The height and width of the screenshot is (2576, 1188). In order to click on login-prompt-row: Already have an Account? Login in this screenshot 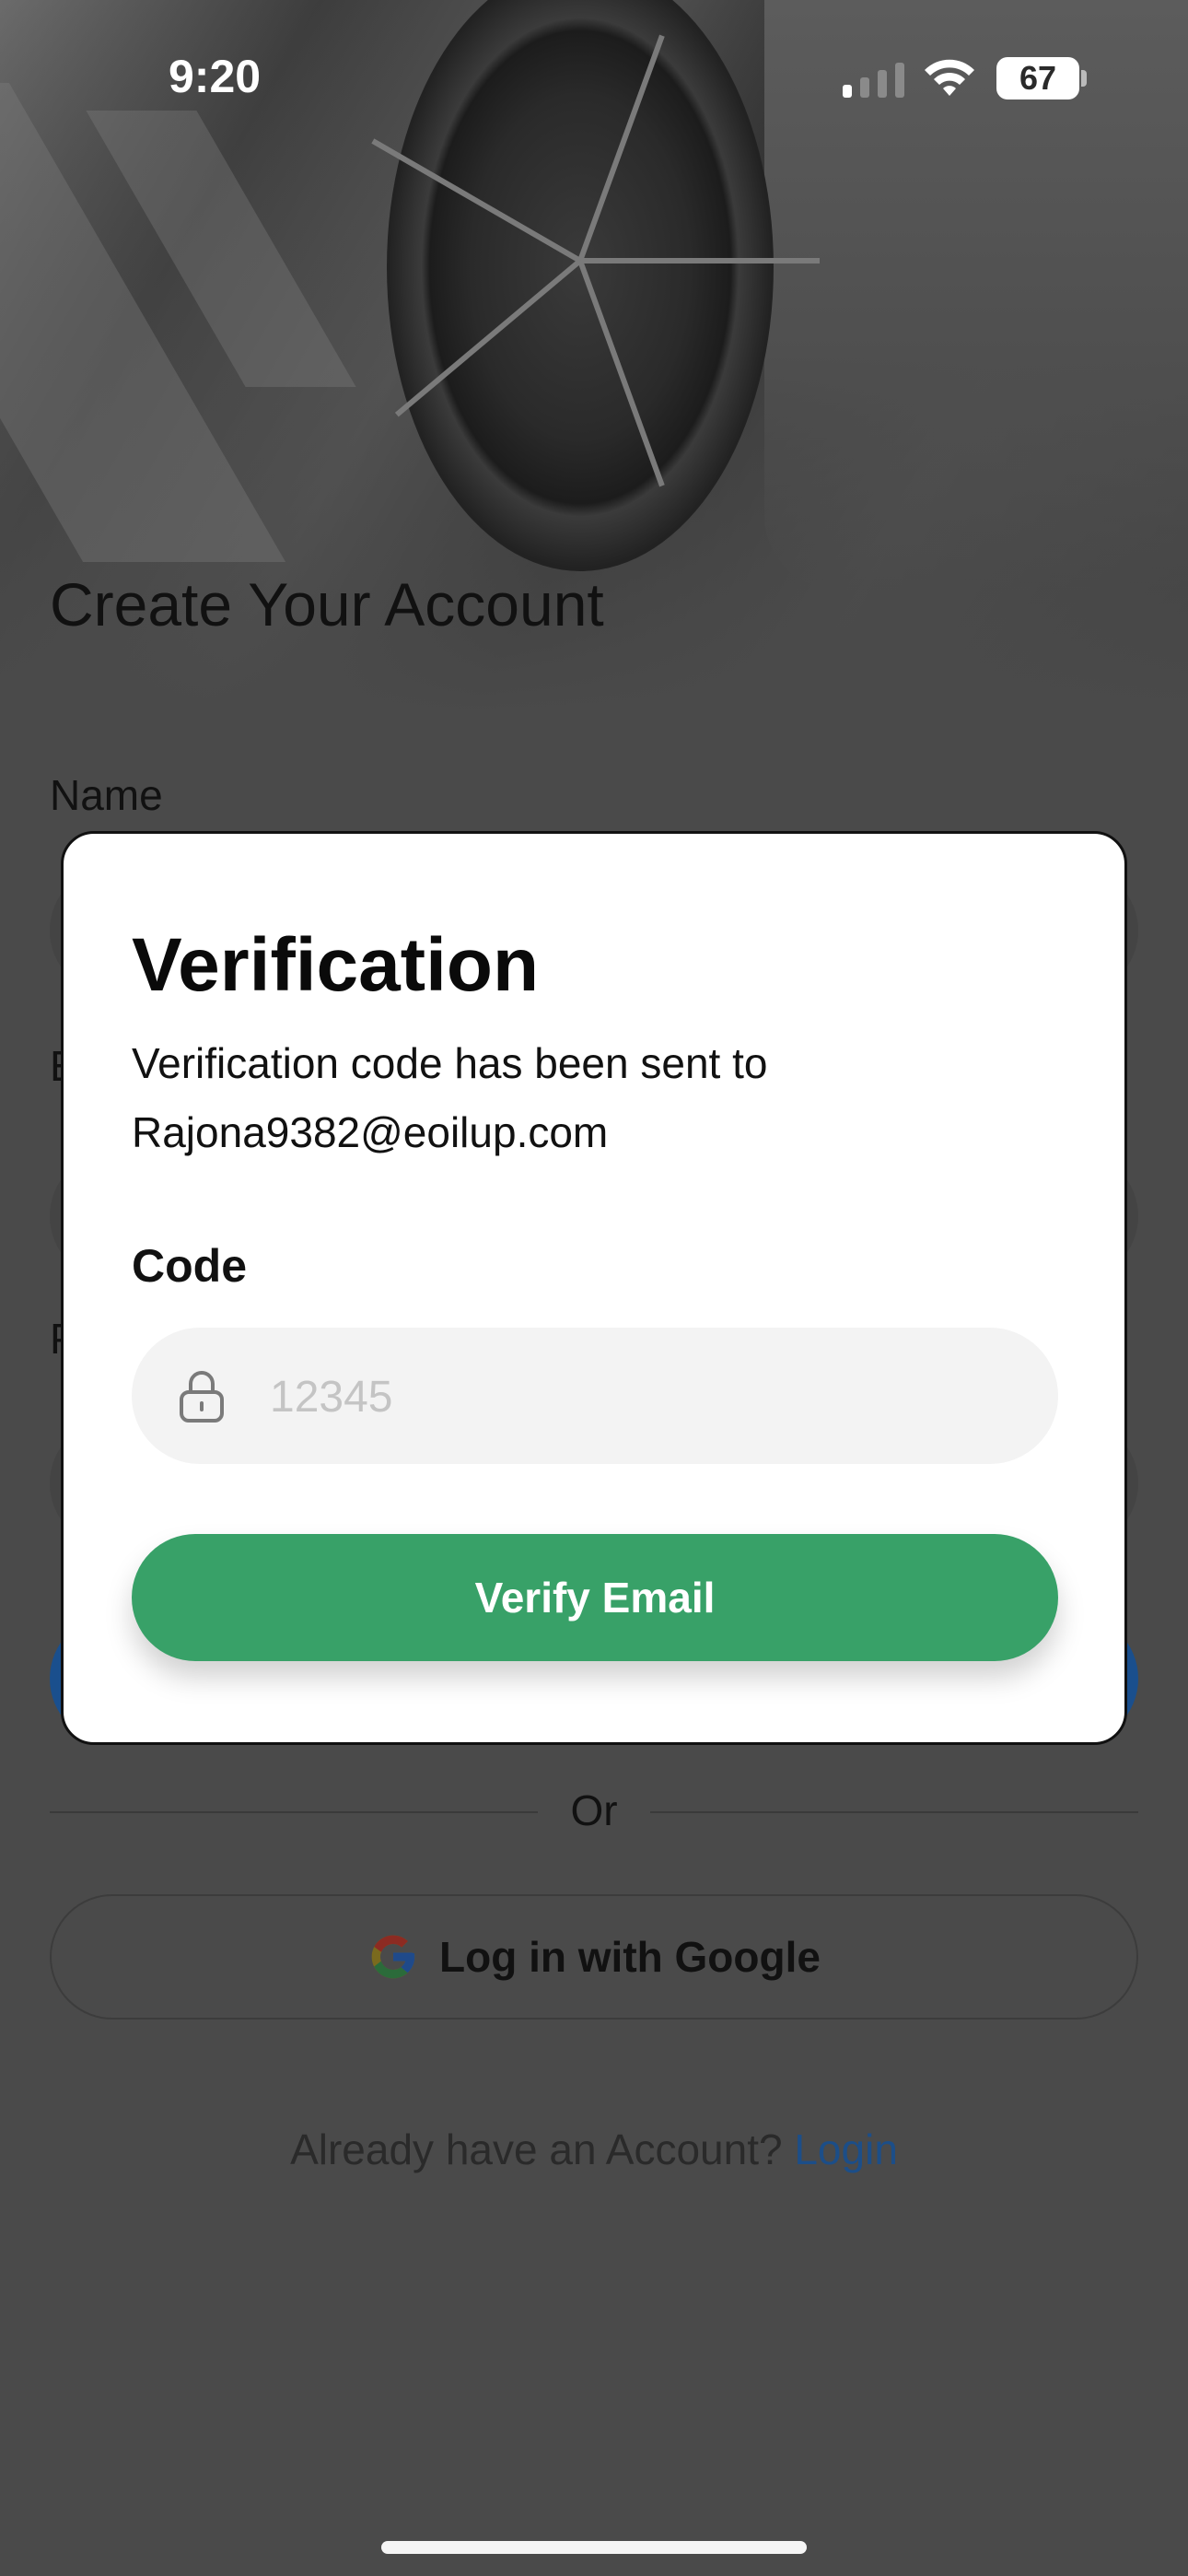, I will do `click(594, 2149)`.